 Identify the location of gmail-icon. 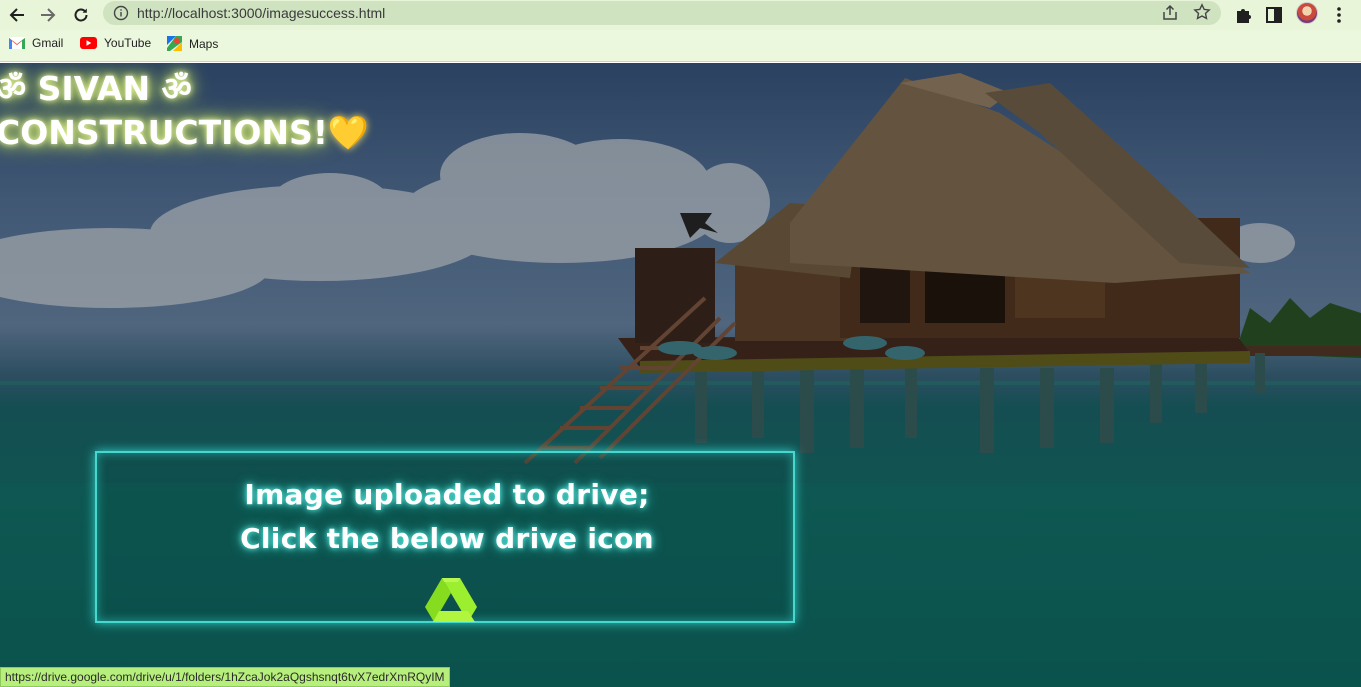
(17, 43).